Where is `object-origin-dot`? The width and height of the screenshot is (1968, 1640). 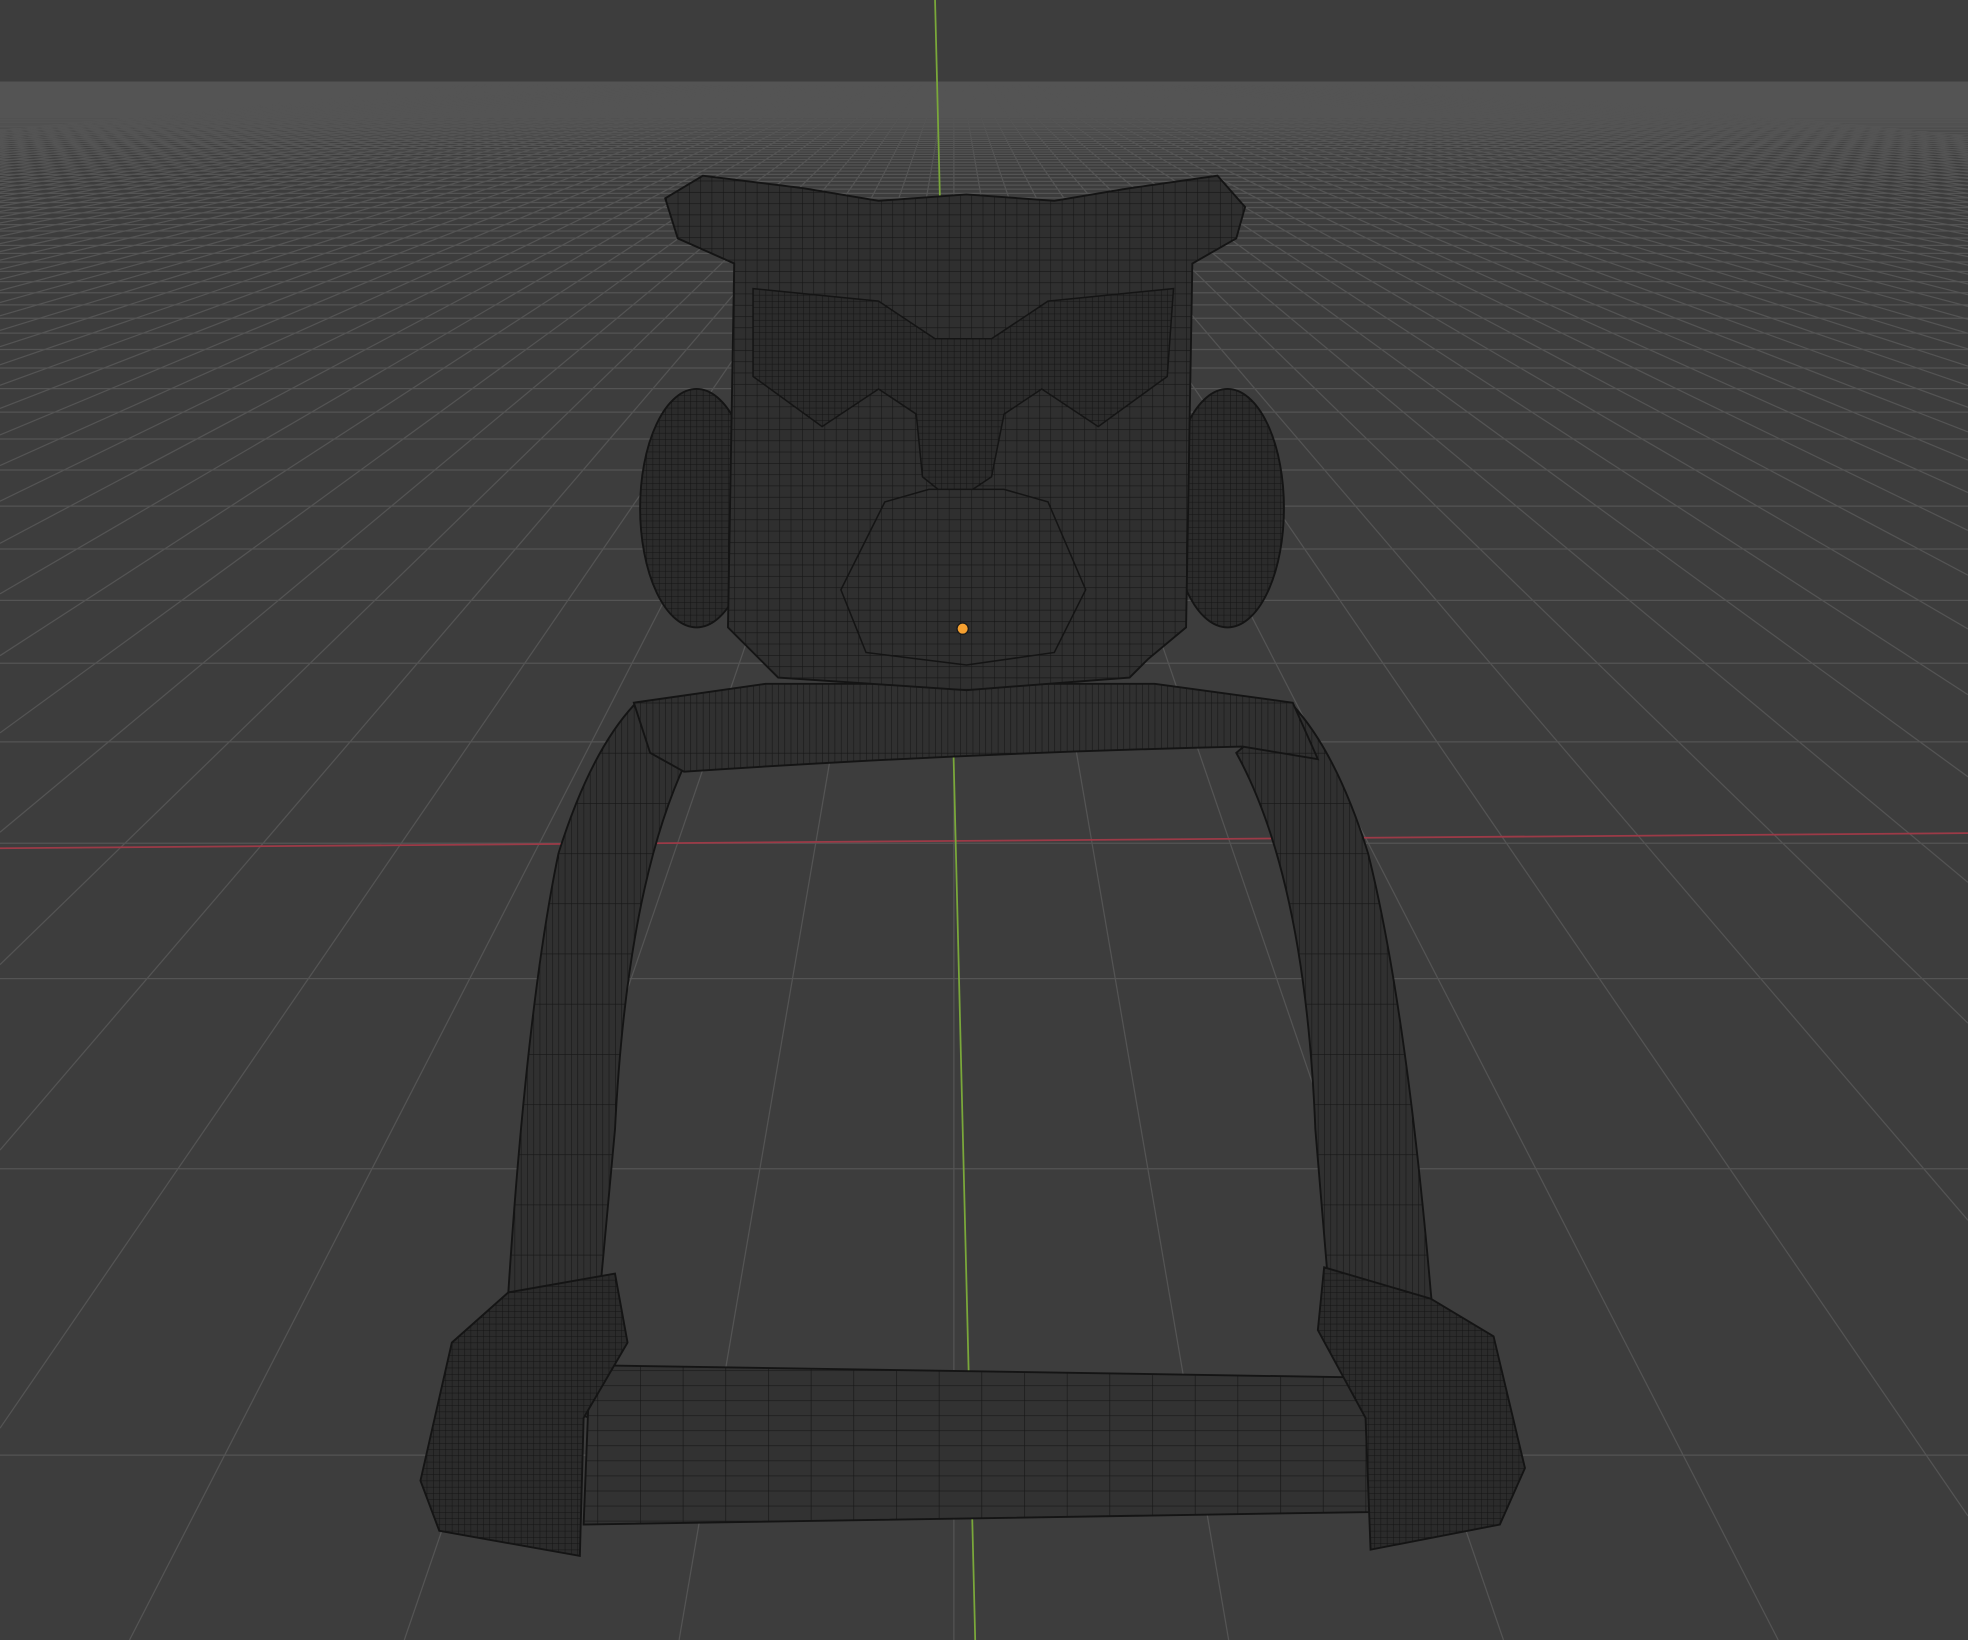
object-origin-dot is located at coordinates (962, 628).